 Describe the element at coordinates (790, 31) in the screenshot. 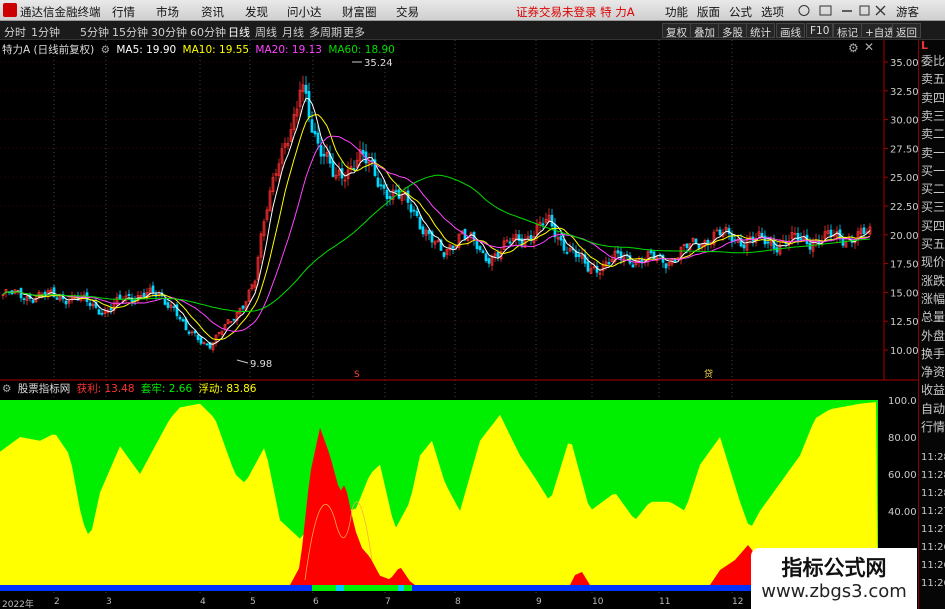

I see `draw-line-button: 画线` at that location.